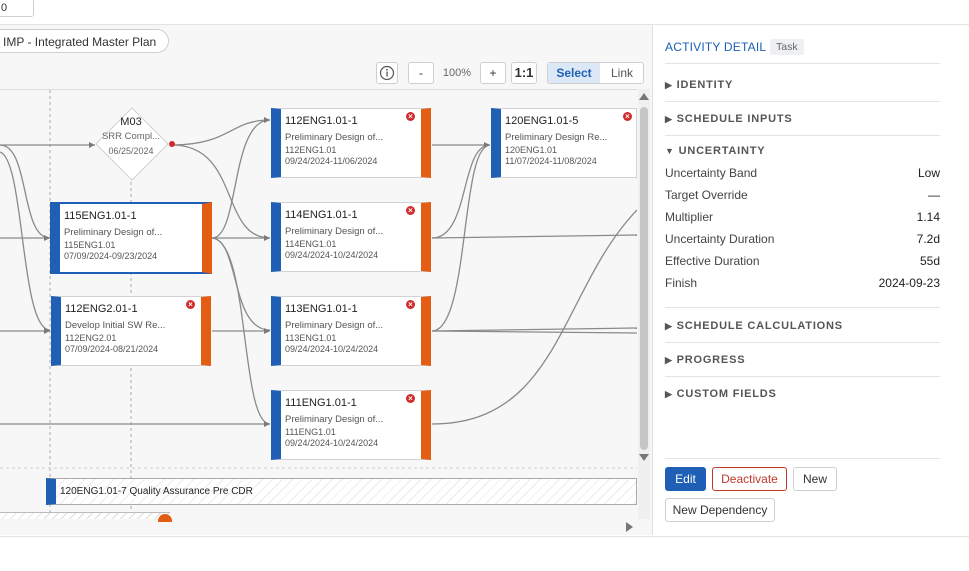 The image size is (969, 571). What do you see at coordinates (311, 150) in the screenshot?
I see `activity-wbs: 112ENG1.01` at bounding box center [311, 150].